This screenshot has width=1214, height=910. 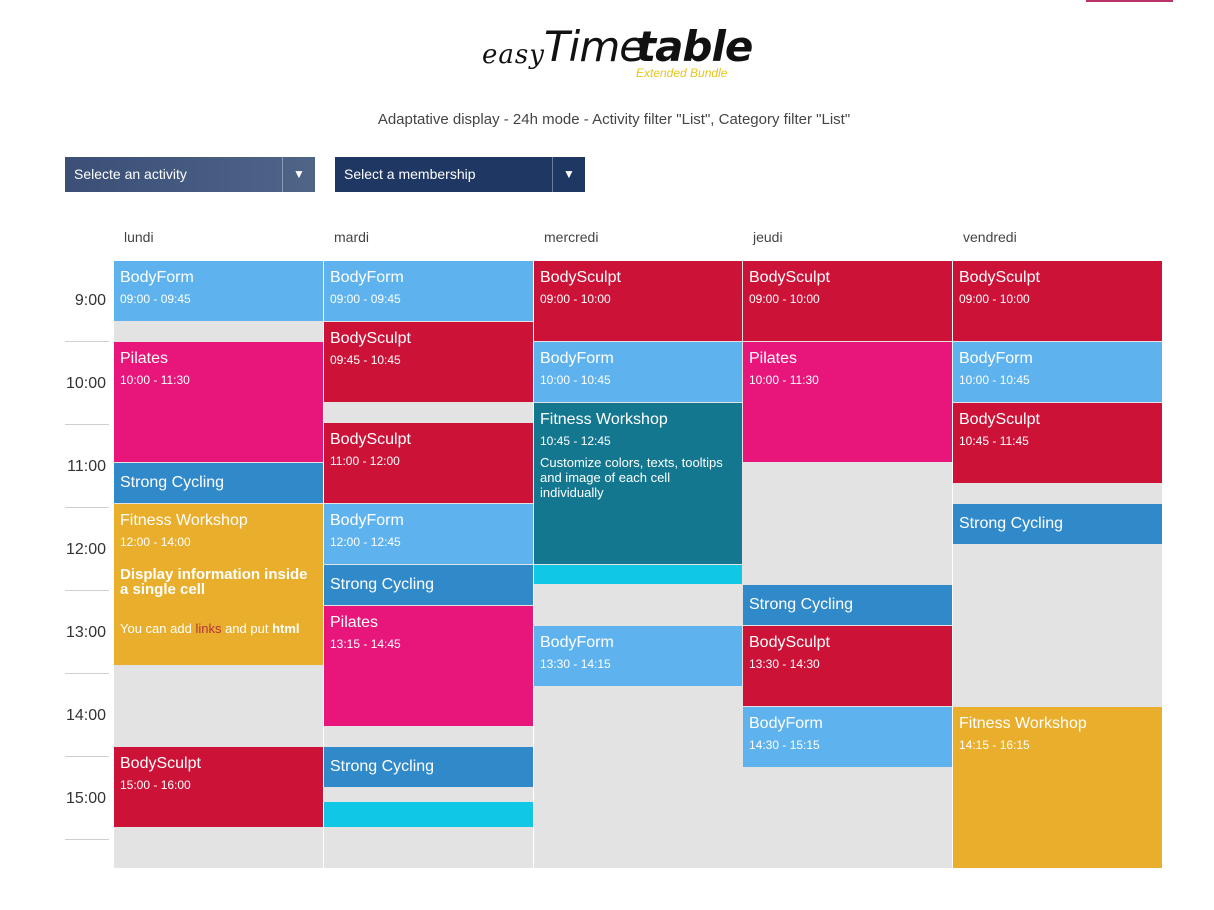 I want to click on event-cell: BodySculpt 09:45 - 10:45, so click(x=428, y=362).